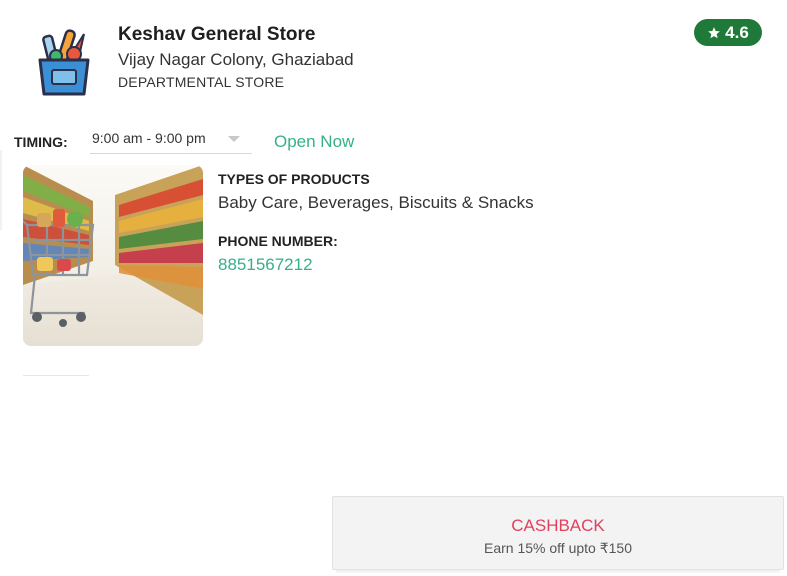 The image size is (787, 576). Describe the element at coordinates (714, 32) in the screenshot. I see `star-icon` at that location.